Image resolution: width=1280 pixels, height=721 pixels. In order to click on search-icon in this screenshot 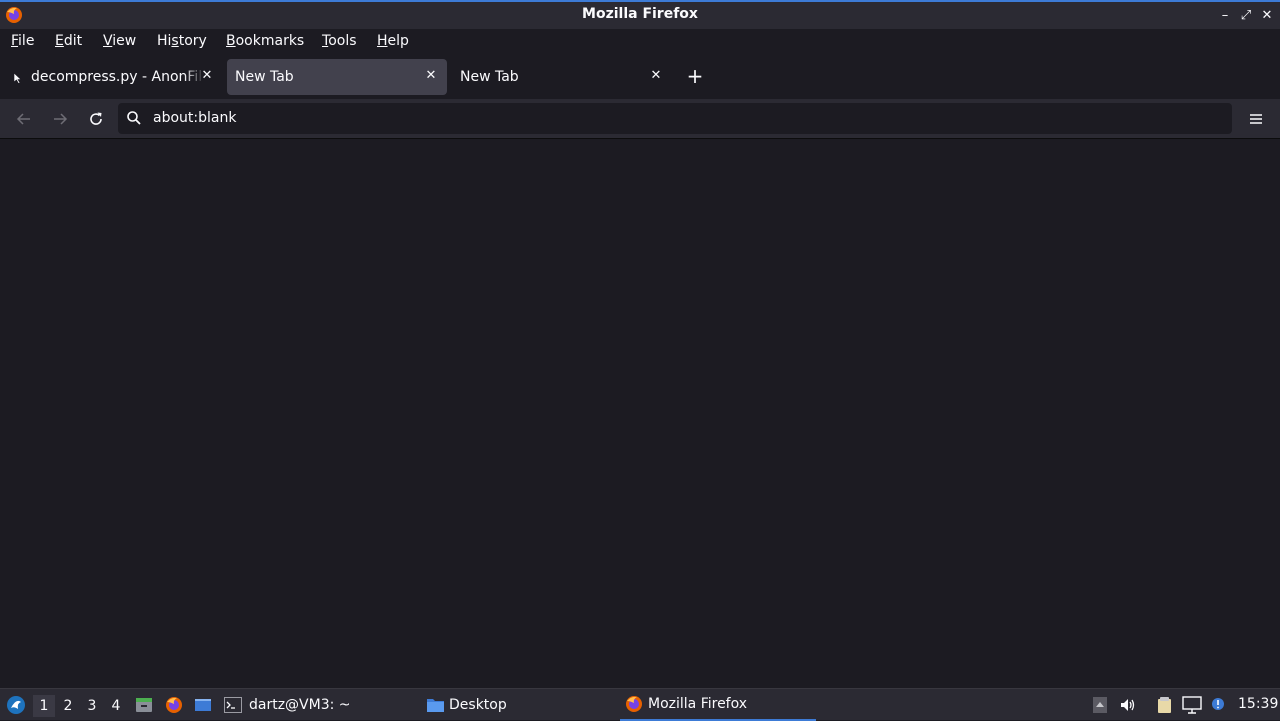, I will do `click(134, 118)`.